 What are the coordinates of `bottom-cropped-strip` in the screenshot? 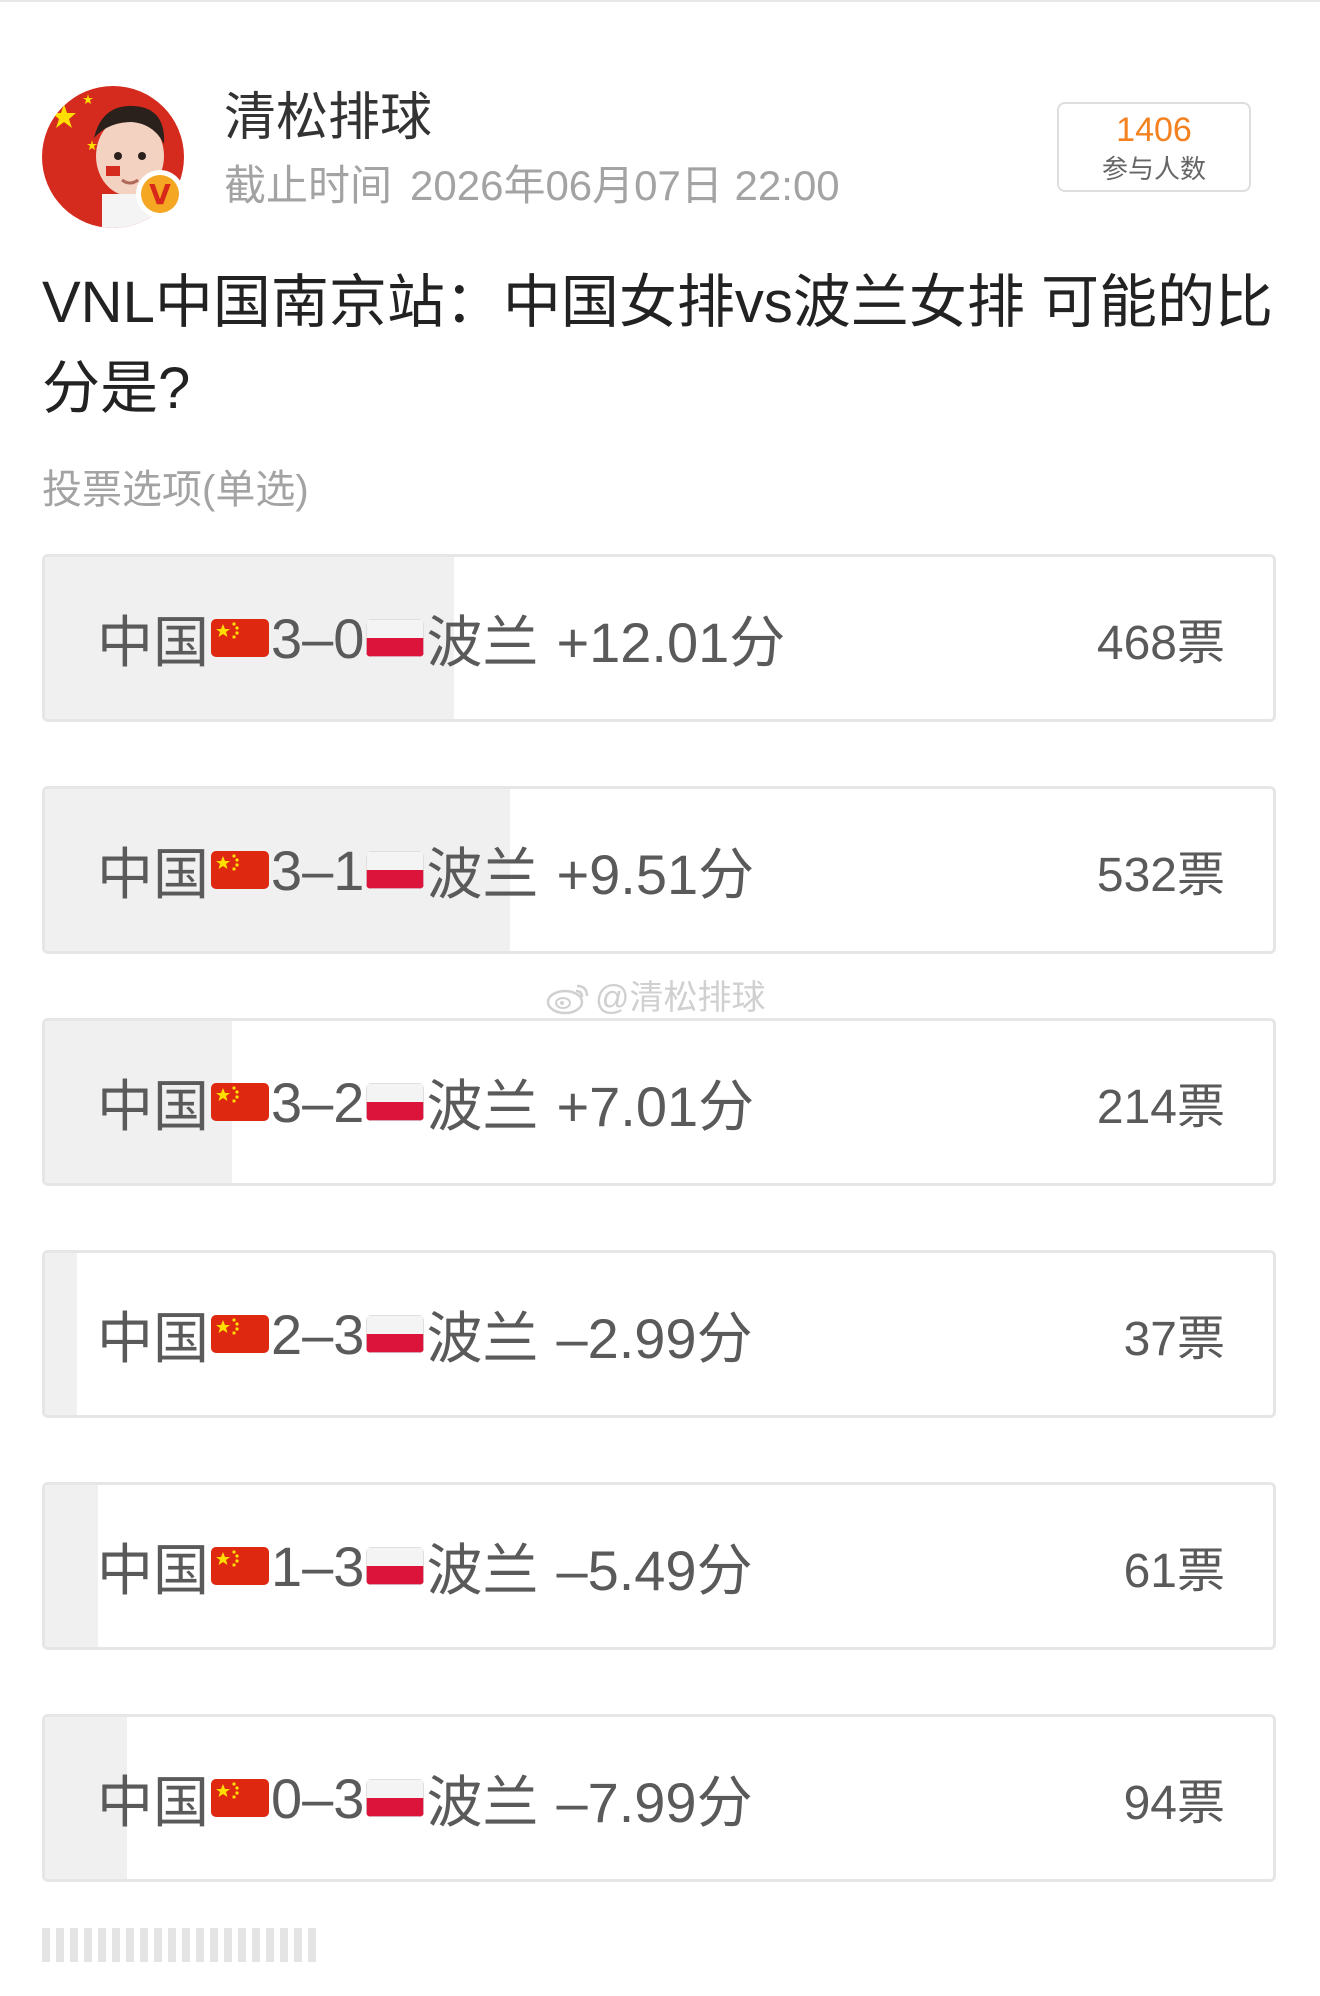 It's located at (179, 1948).